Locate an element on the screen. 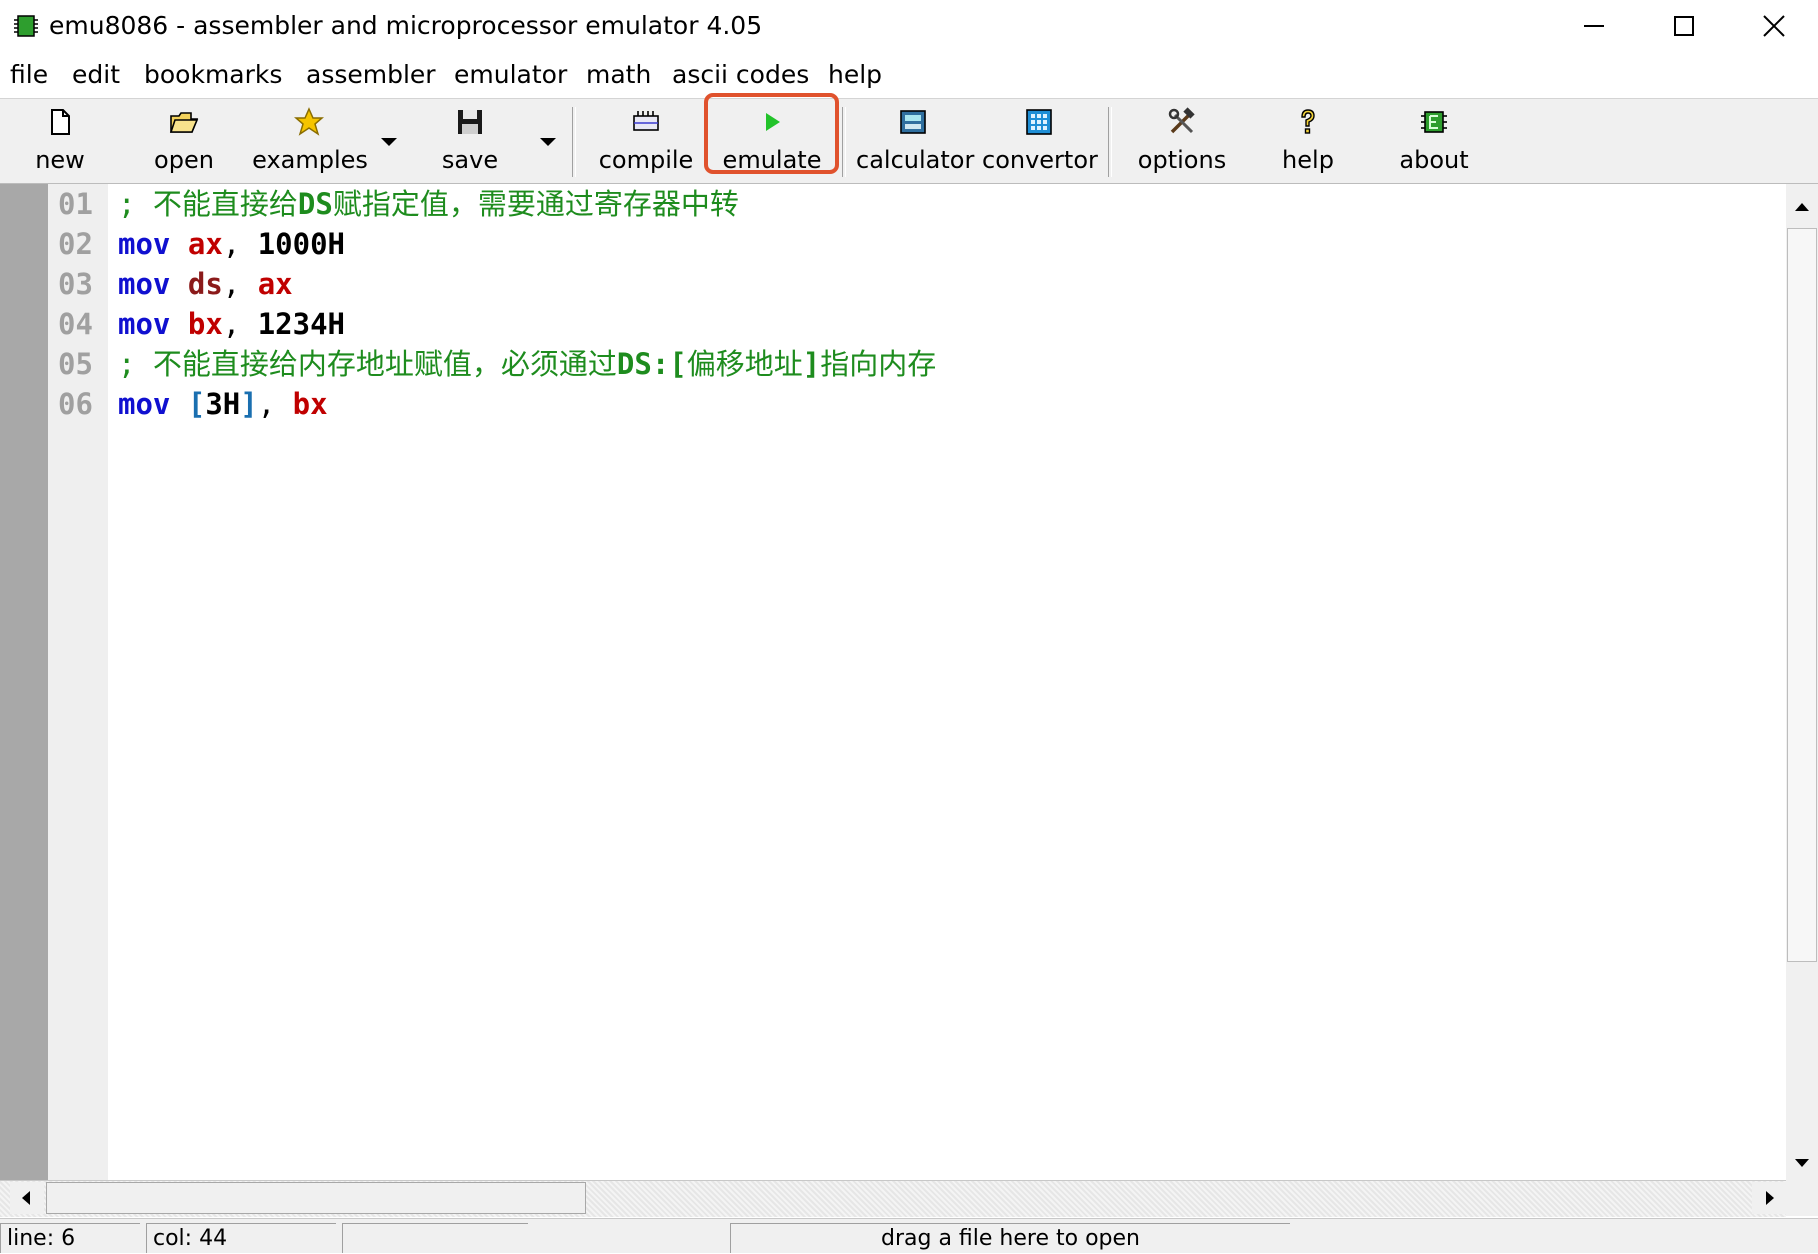 Image resolution: width=1818 pixels, height=1254 pixels. code-token: ; 不能直接给 is located at coordinates (208, 204).